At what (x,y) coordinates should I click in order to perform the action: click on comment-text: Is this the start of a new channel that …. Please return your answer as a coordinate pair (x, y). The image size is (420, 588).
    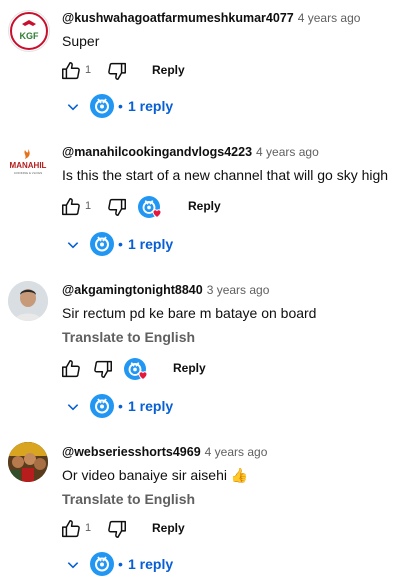
    Looking at the image, I should click on (225, 175).